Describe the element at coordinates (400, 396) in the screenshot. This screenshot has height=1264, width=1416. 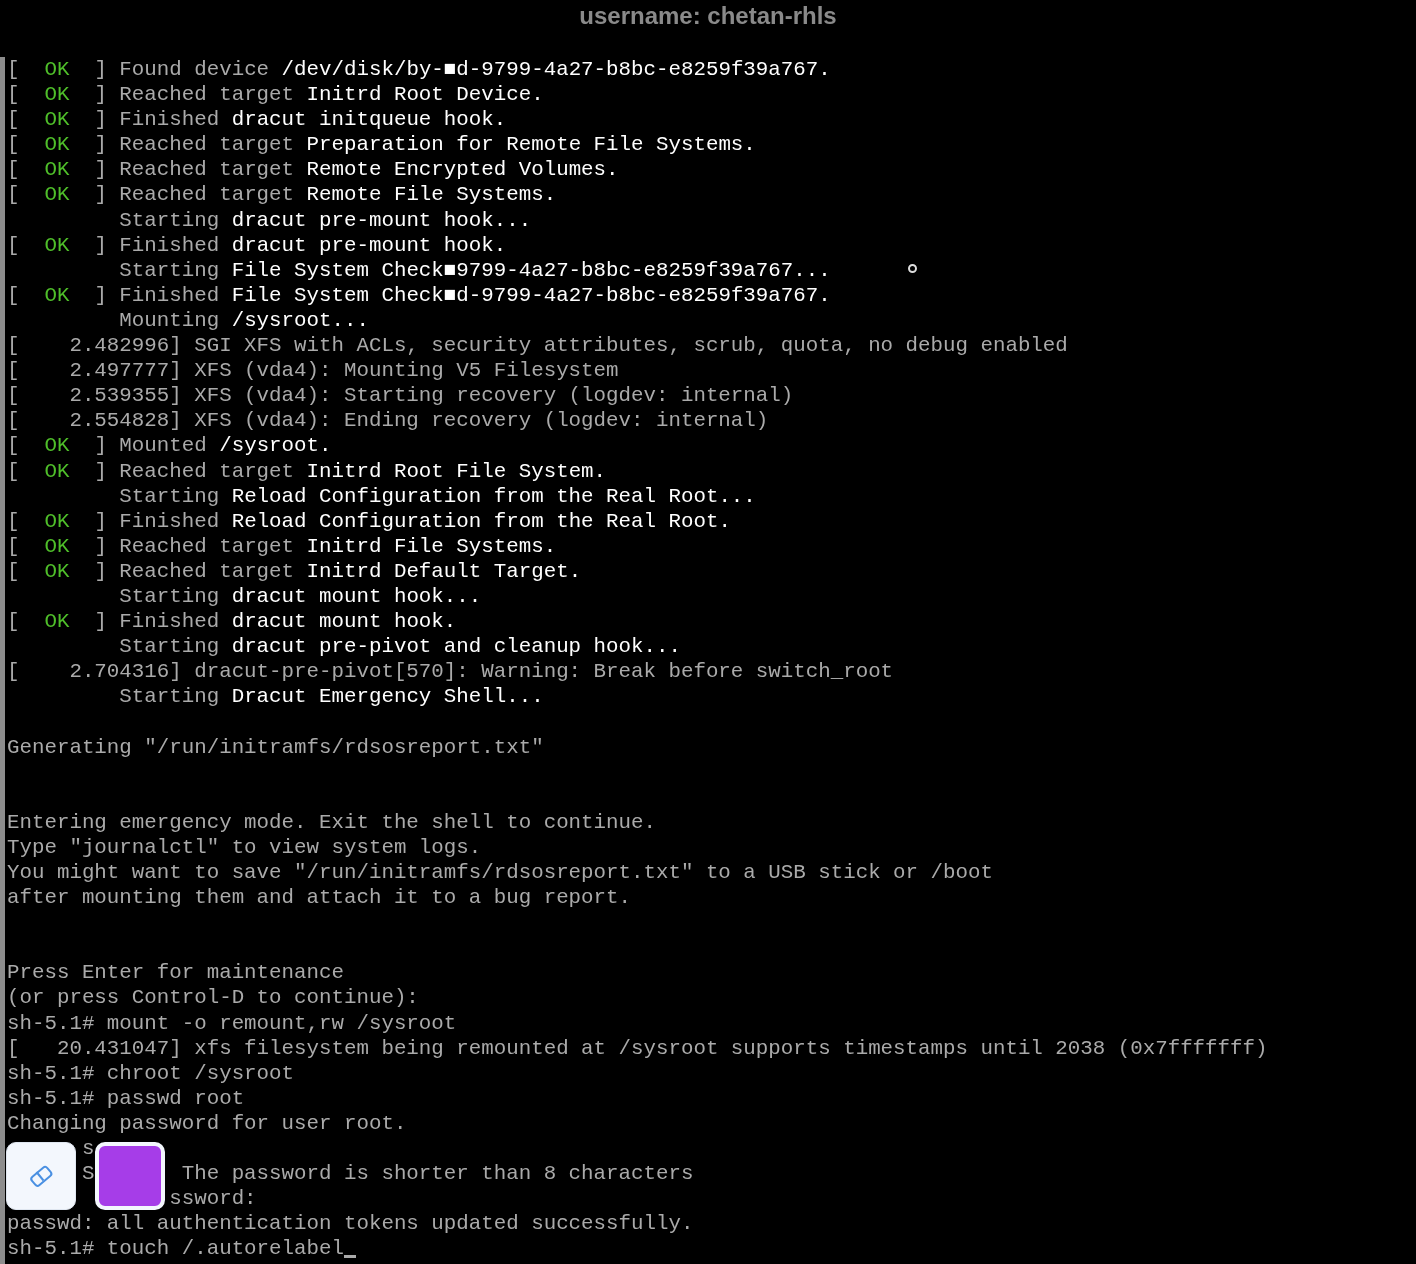
I see `console-line: [ 2.539355] XFS (vda4): Starting recovery (logdev: internal)` at that location.